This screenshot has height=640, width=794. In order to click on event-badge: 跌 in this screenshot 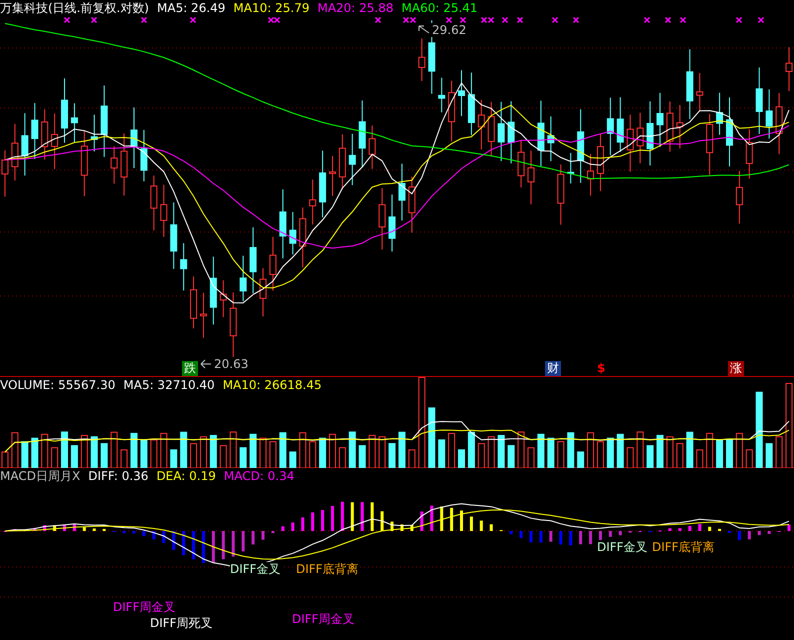, I will do `click(190, 368)`.